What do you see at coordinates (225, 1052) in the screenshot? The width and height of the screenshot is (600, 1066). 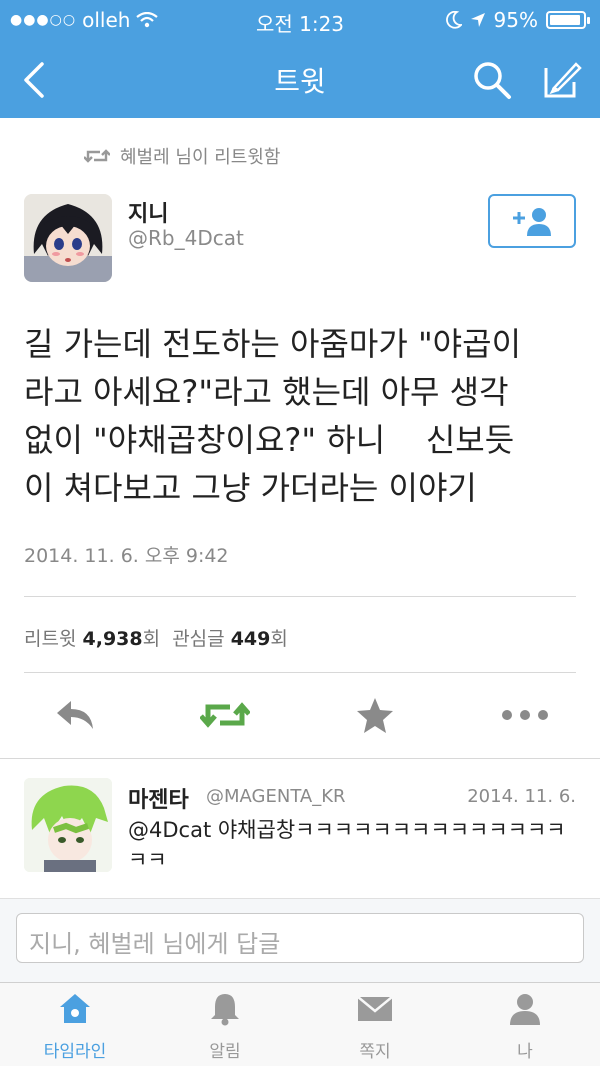 I see `tab-label: 알림` at bounding box center [225, 1052].